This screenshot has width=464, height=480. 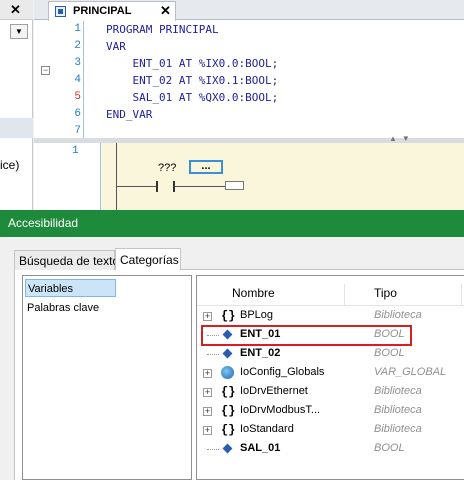 What do you see at coordinates (67, 176) in the screenshot?
I see `ladder-gutter: 1` at bounding box center [67, 176].